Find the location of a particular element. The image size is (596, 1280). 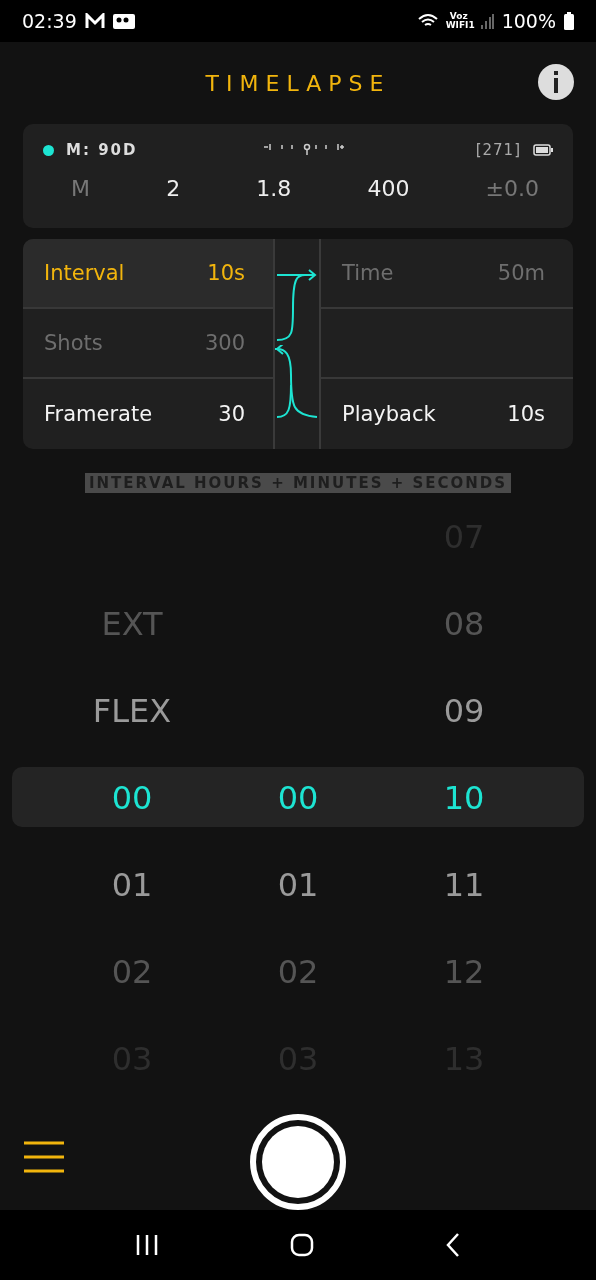

status-time: 02:39 is located at coordinates (49, 21).